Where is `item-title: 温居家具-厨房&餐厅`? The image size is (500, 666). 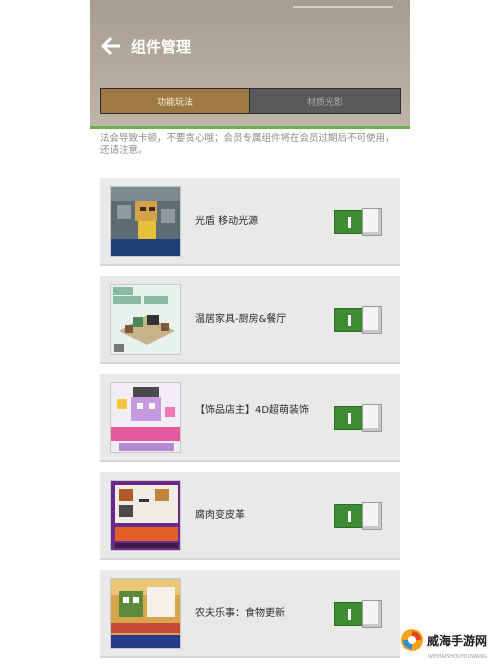 item-title: 温居家具-厨房&餐厅 is located at coordinates (241, 319).